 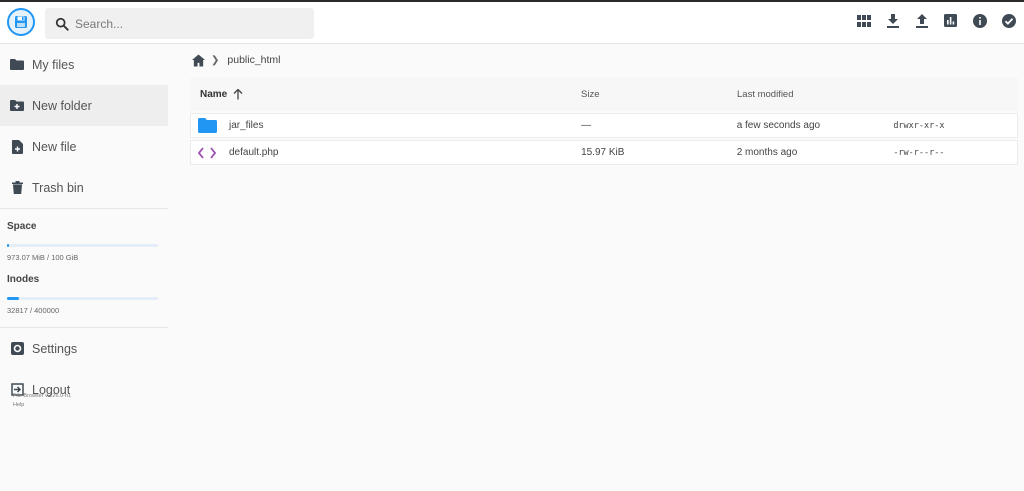 I want to click on download-icon, so click(x=892, y=20).